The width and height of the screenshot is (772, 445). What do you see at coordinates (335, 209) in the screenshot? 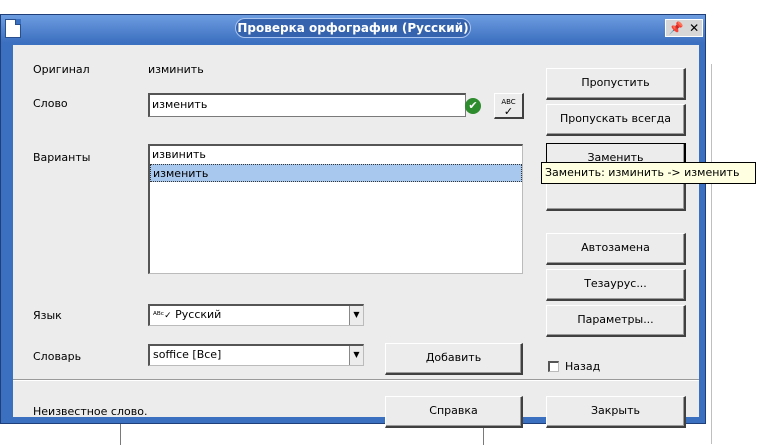
I see `suggestions-list: извинить изменить` at bounding box center [335, 209].